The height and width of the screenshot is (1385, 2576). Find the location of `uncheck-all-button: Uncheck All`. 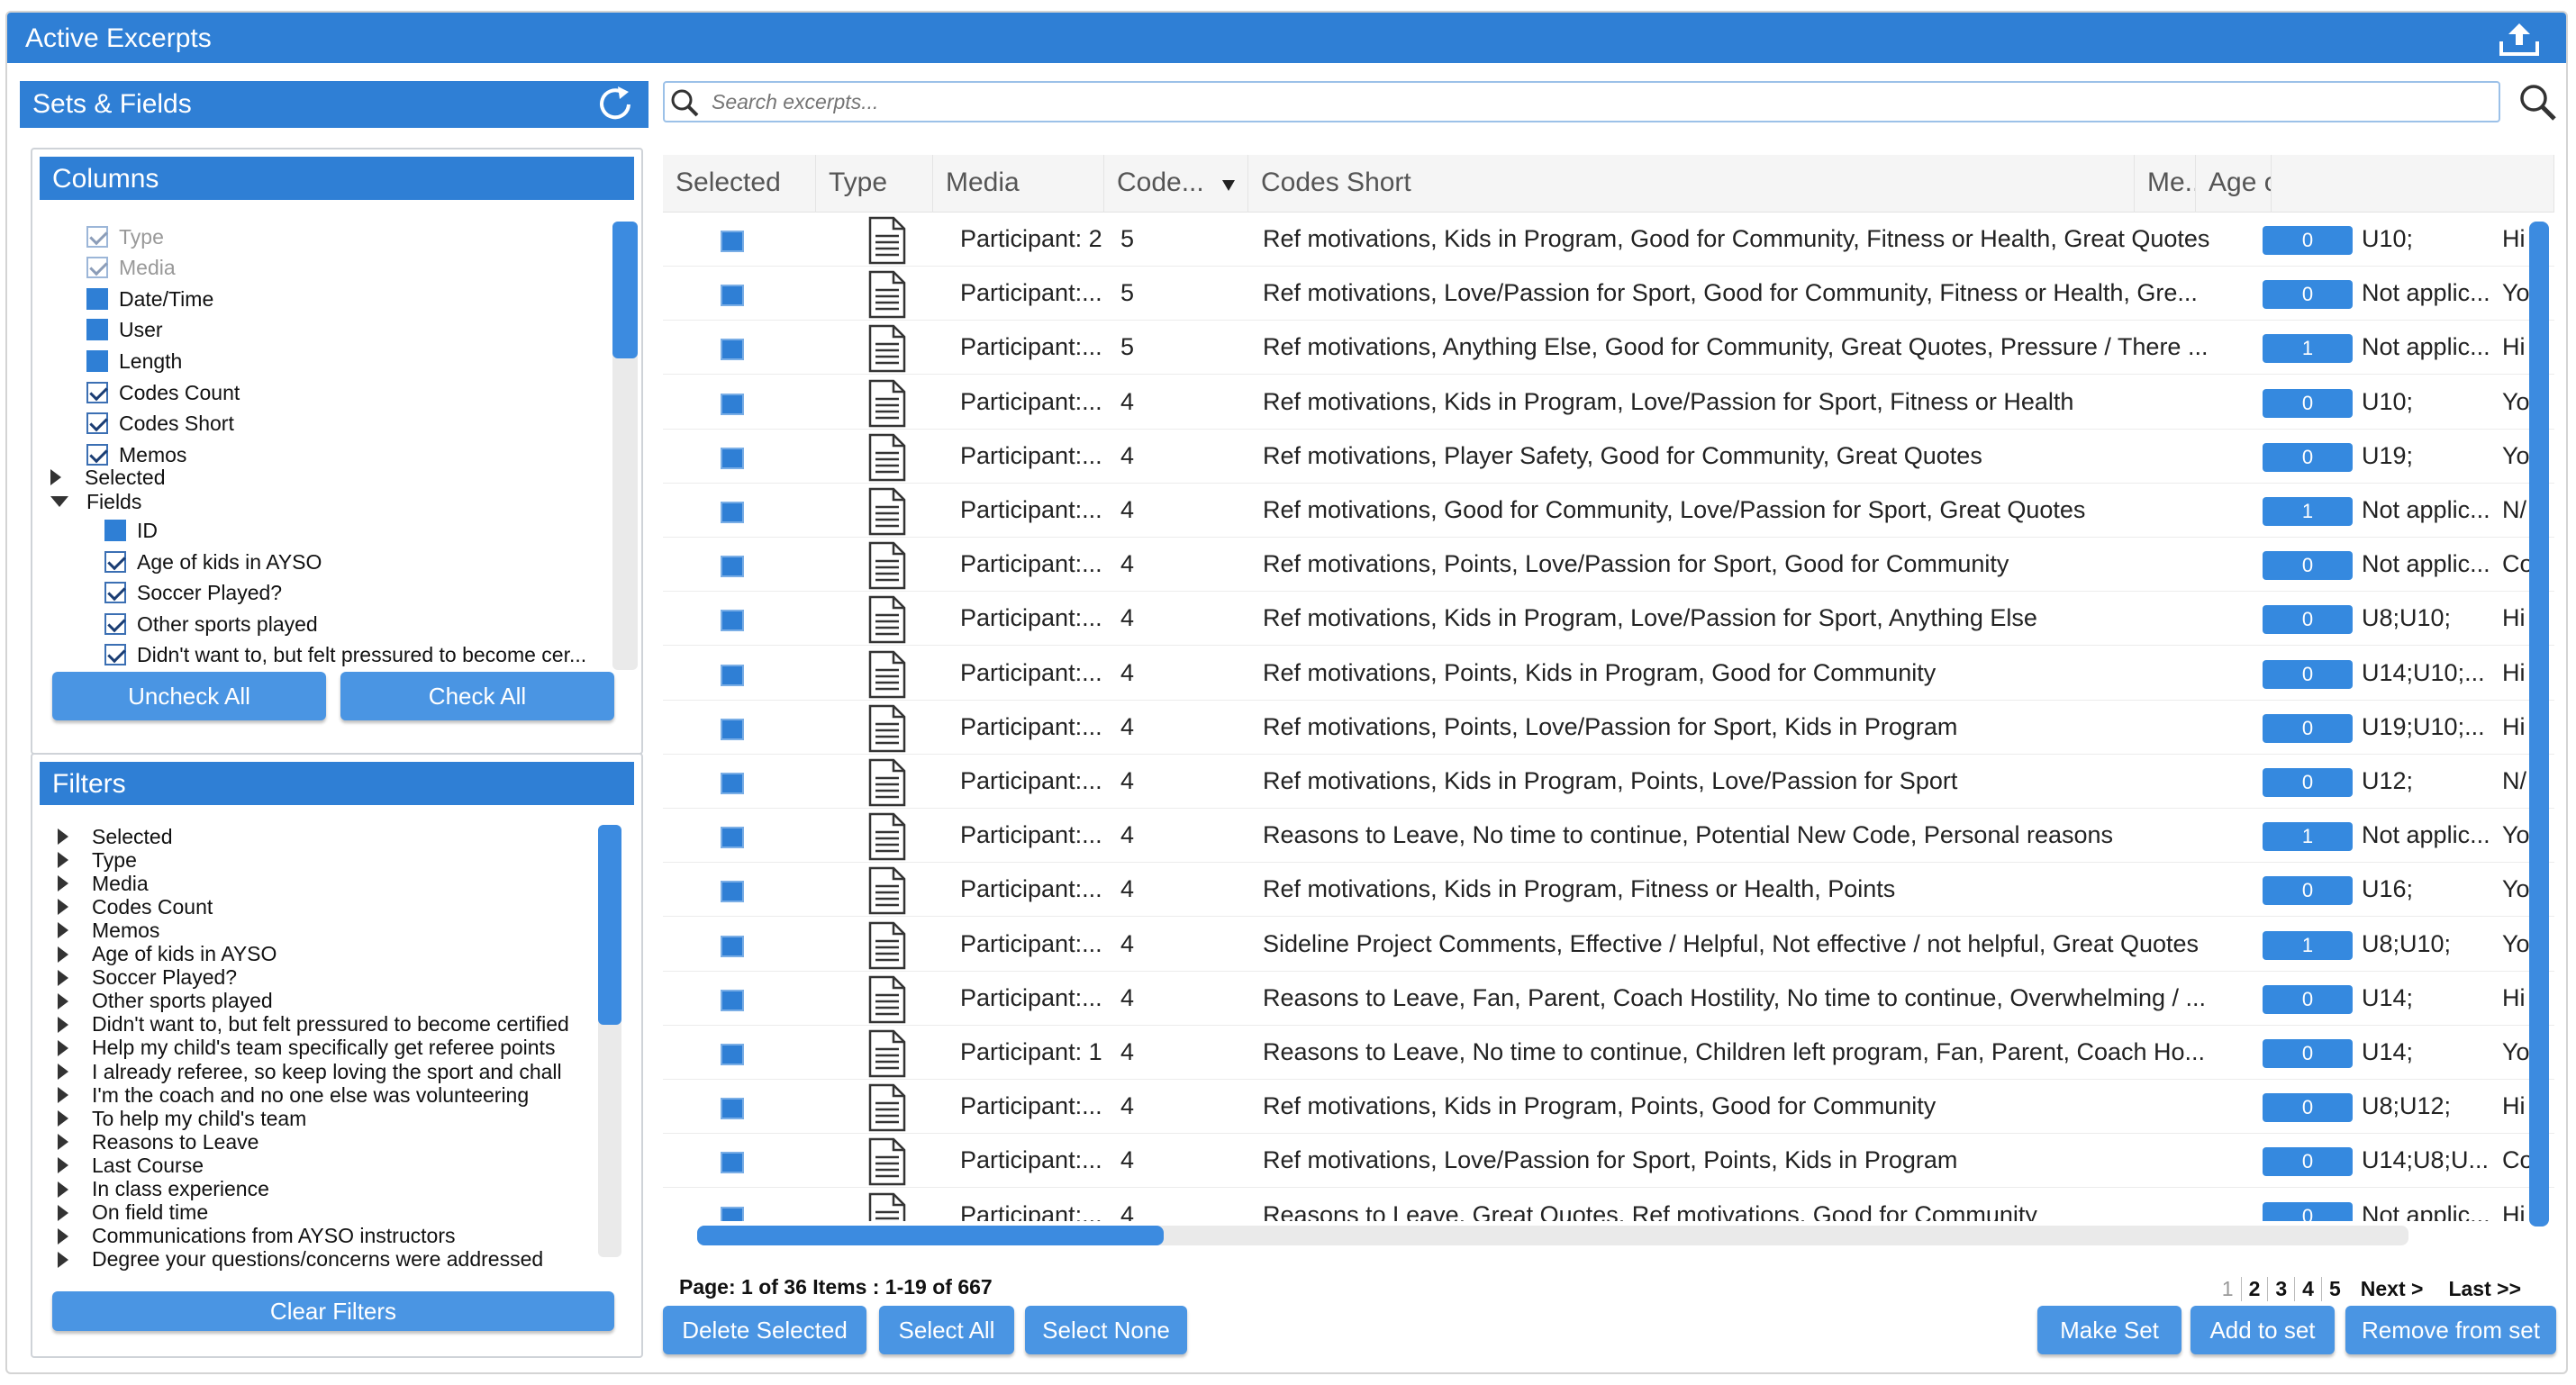

uncheck-all-button: Uncheck All is located at coordinates (189, 696).